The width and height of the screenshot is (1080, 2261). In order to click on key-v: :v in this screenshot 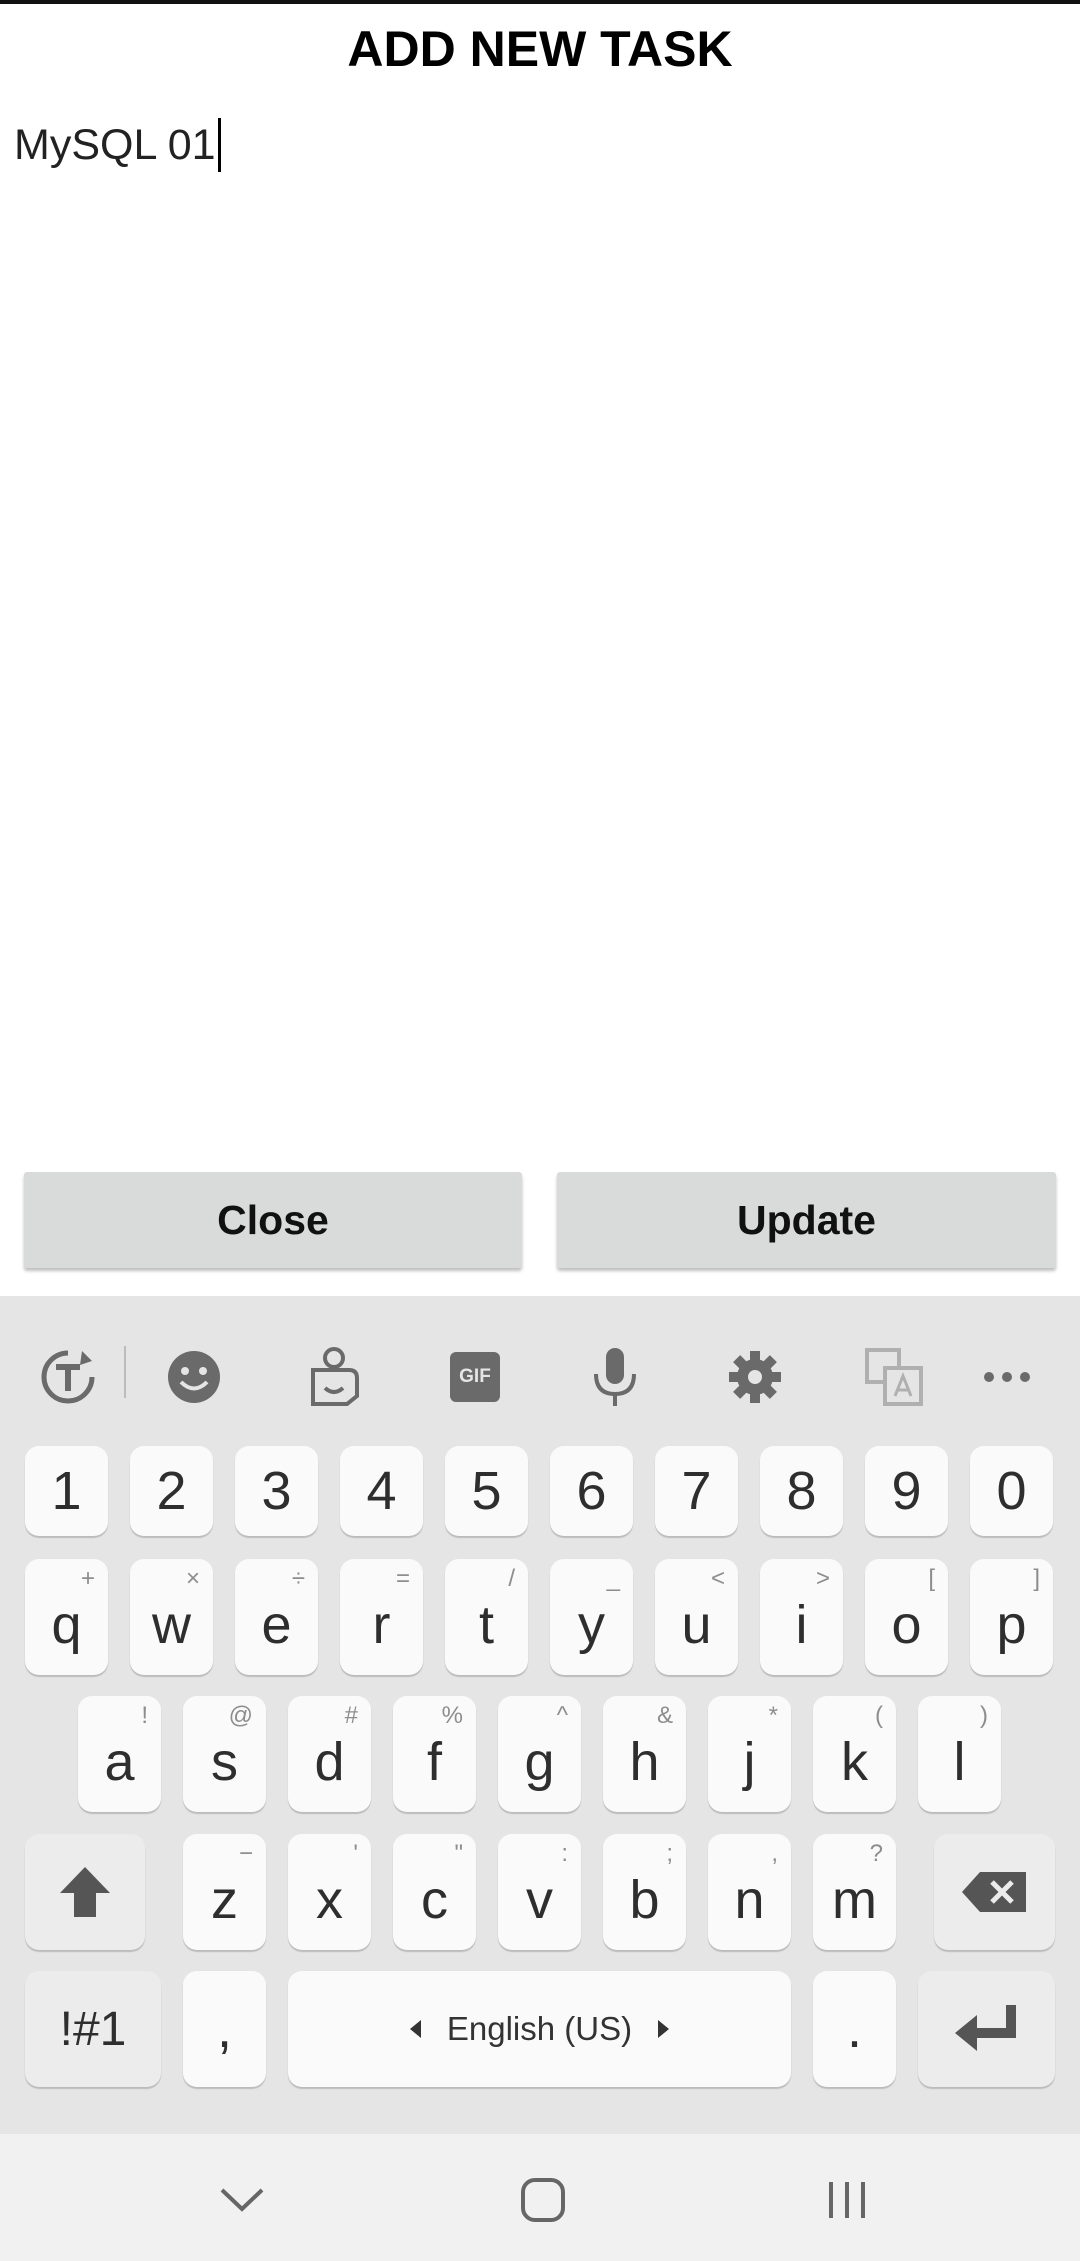, I will do `click(539, 1892)`.